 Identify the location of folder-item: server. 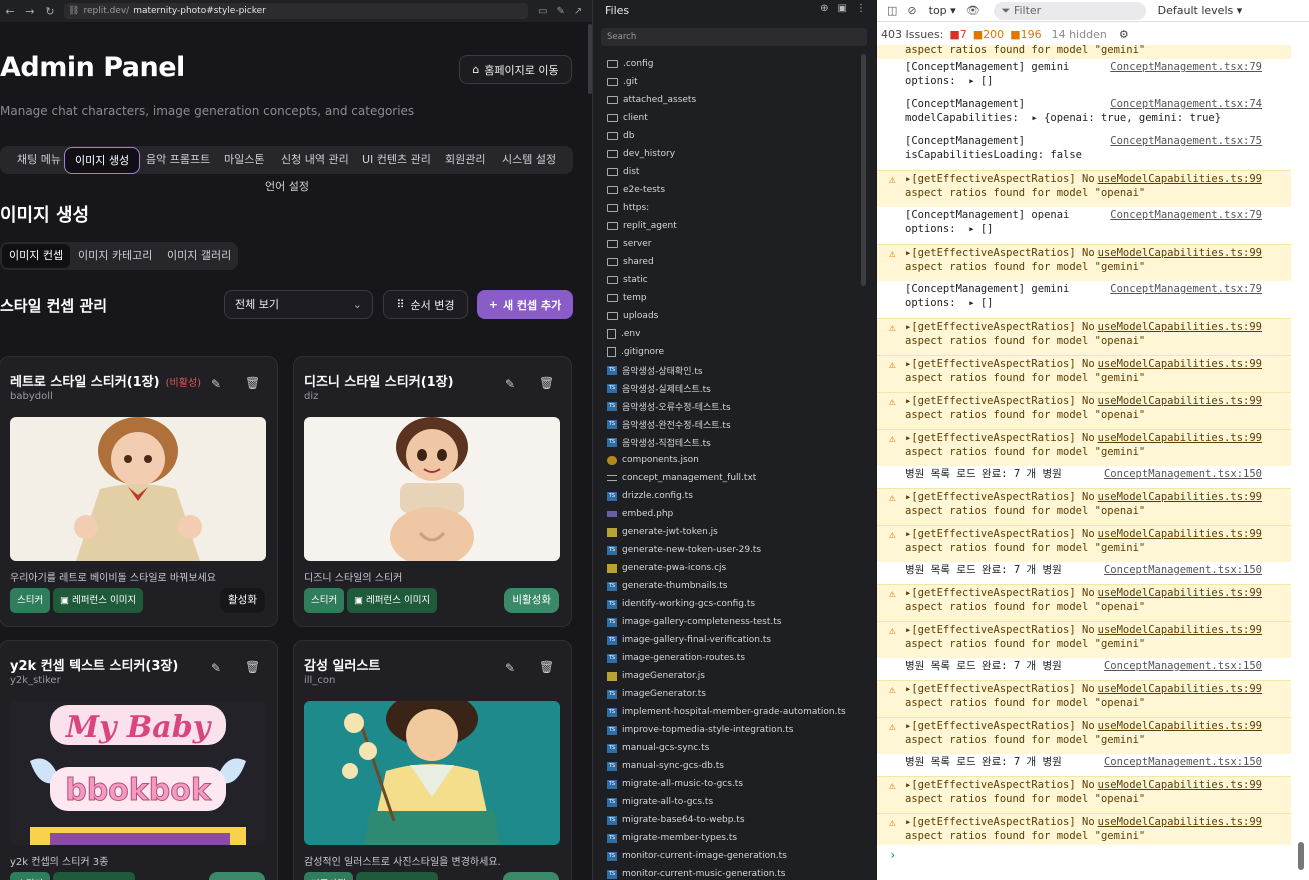
(728, 244).